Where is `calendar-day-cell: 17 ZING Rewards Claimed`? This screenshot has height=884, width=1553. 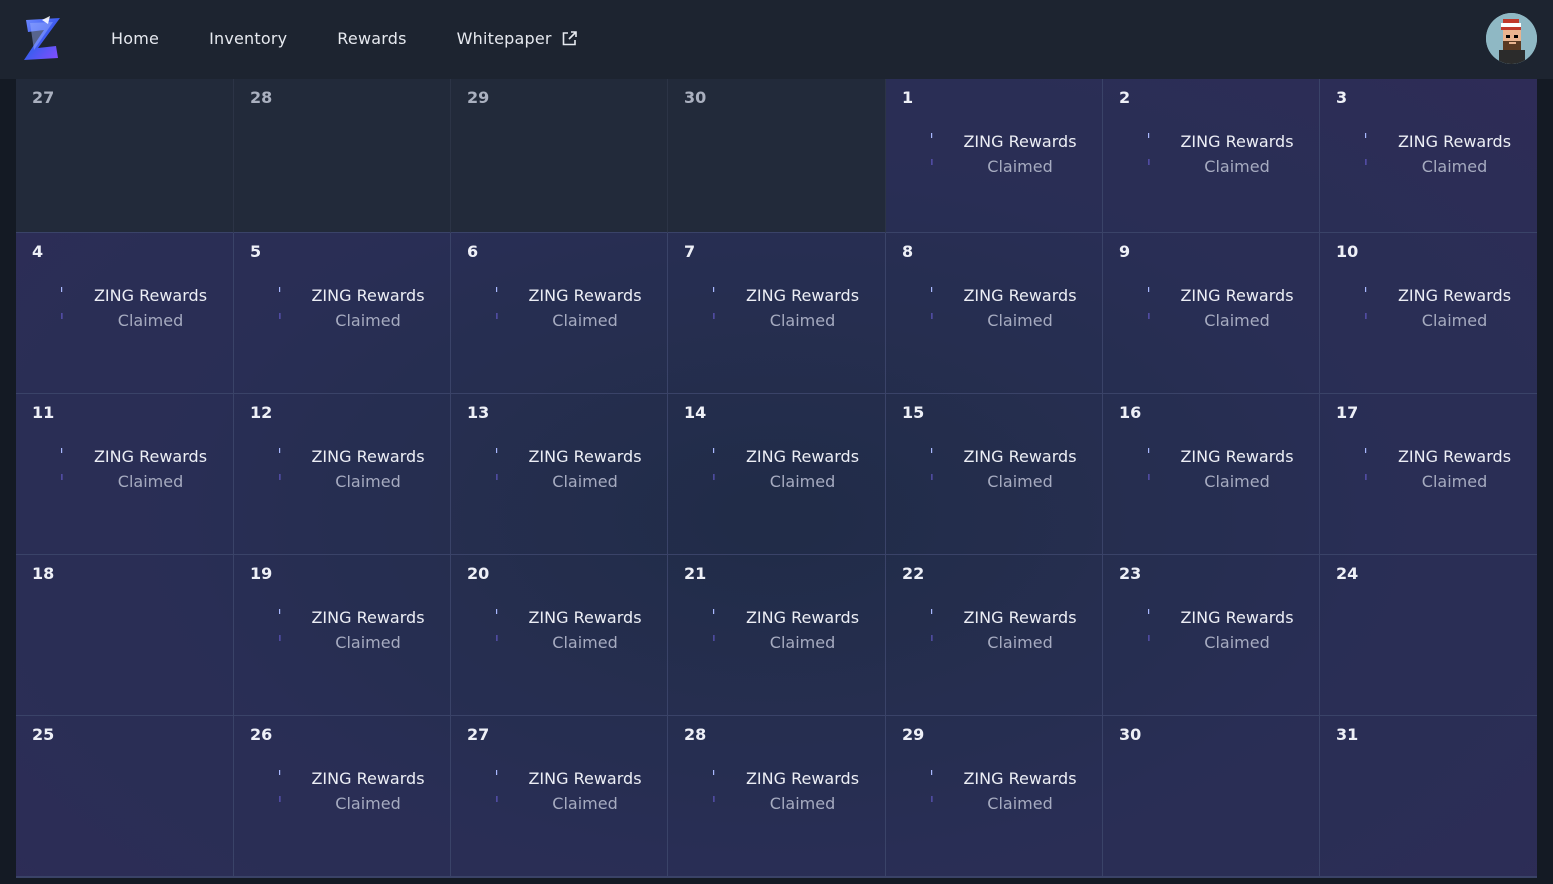
calendar-day-cell: 17 ZING Rewards Claimed is located at coordinates (1428, 474).